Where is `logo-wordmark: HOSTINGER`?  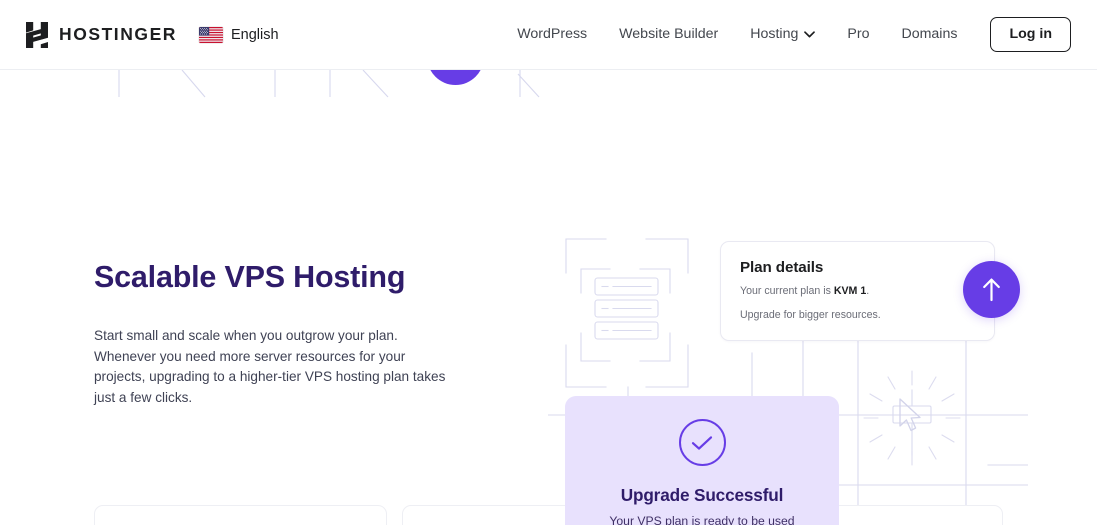 logo-wordmark: HOSTINGER is located at coordinates (118, 34).